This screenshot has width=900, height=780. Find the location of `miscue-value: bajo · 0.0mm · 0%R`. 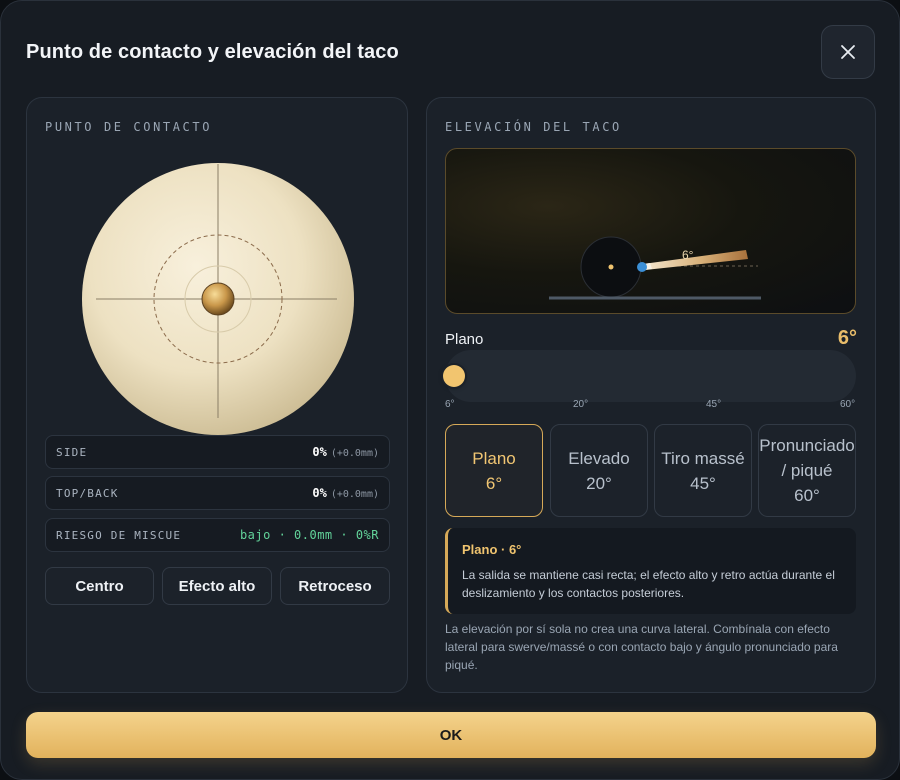

miscue-value: bajo · 0.0mm · 0%R is located at coordinates (309, 535).